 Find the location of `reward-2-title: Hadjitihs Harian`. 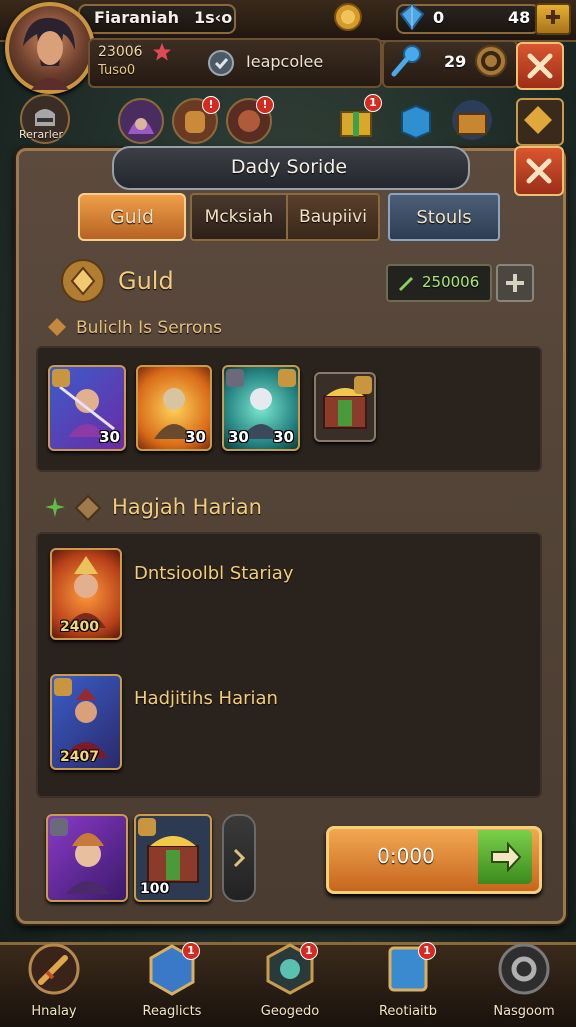

reward-2-title: Hadjitihs Harian is located at coordinates (206, 698).